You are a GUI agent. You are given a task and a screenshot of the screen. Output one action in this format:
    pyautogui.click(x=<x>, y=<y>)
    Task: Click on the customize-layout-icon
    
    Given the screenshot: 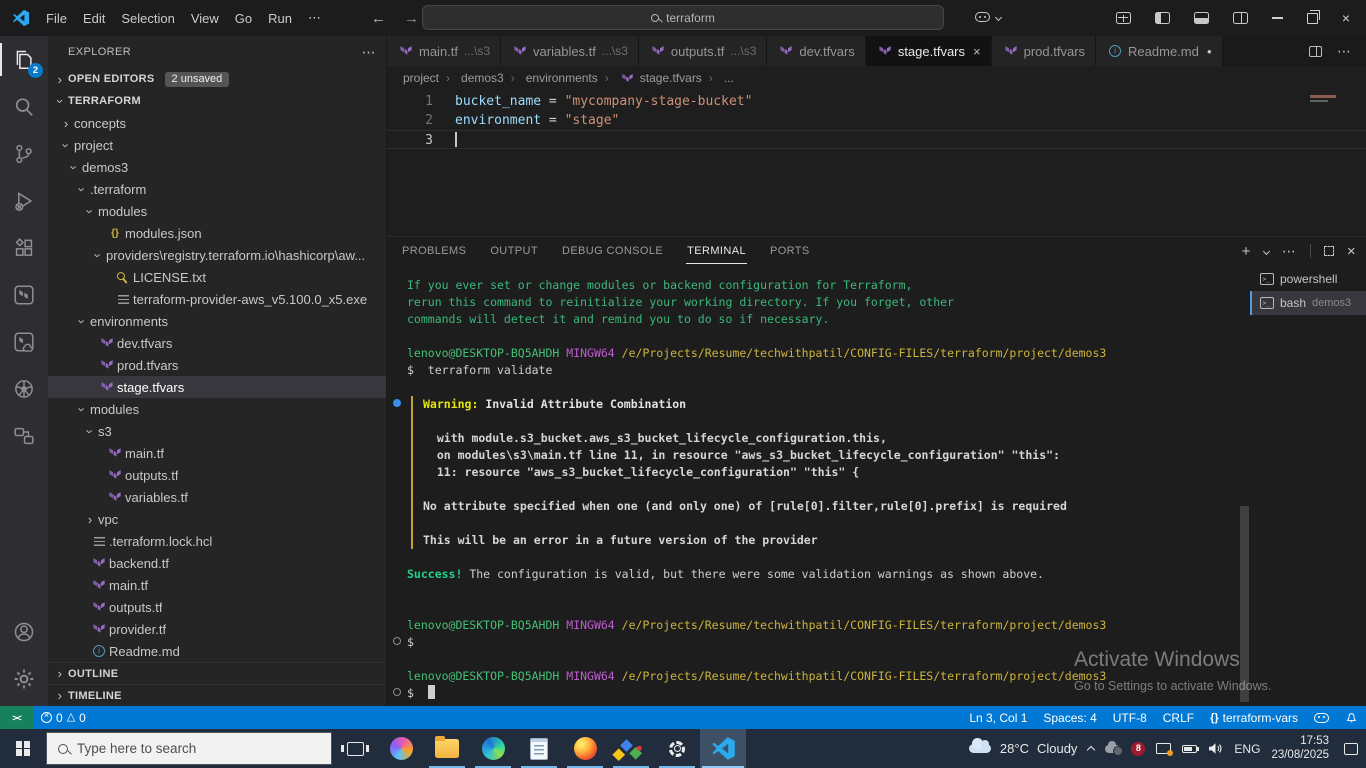 What is the action you would take?
    pyautogui.click(x=1123, y=18)
    